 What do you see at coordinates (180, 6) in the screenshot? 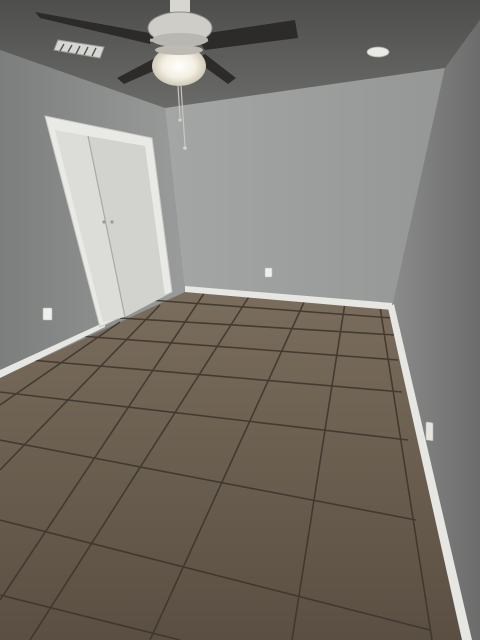
I see `fan-downrod` at bounding box center [180, 6].